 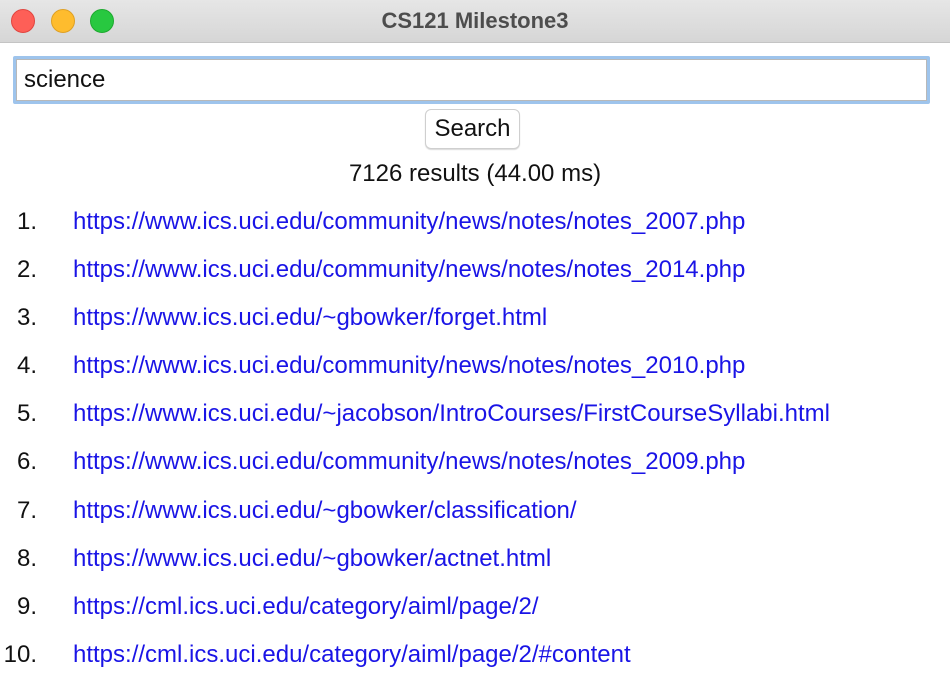 I want to click on search-input, so click(x=471, y=80).